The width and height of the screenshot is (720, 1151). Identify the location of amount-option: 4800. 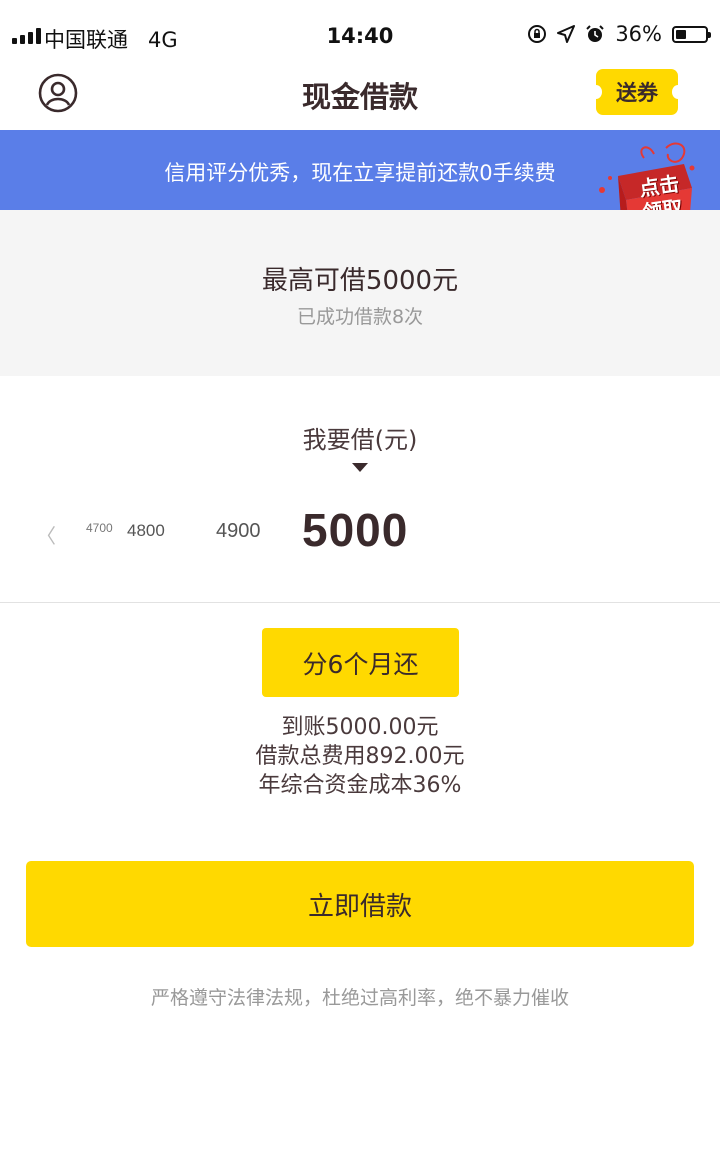
(146, 531).